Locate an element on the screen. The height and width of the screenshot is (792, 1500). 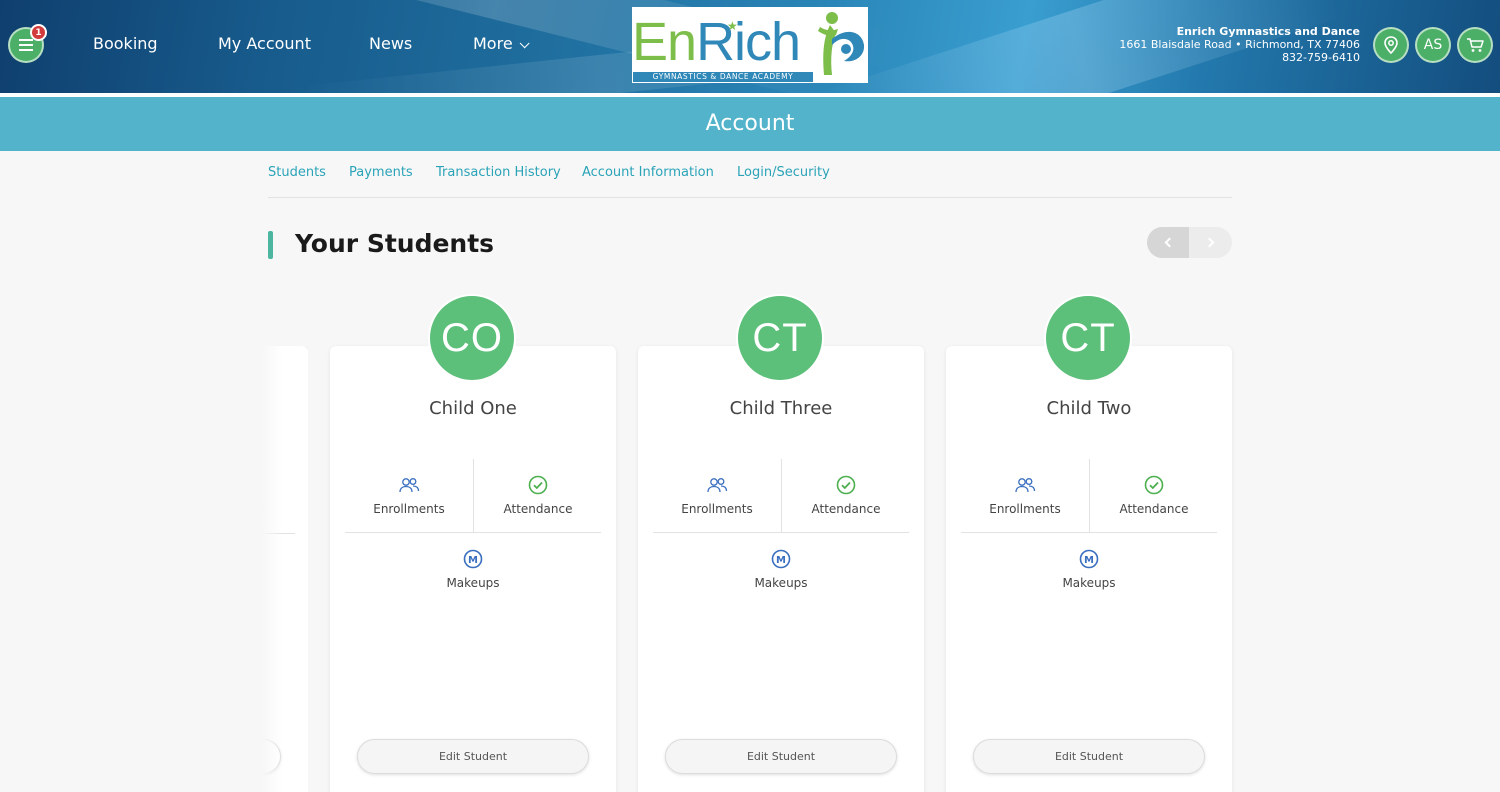
cart-icon is located at coordinates (1475, 45).